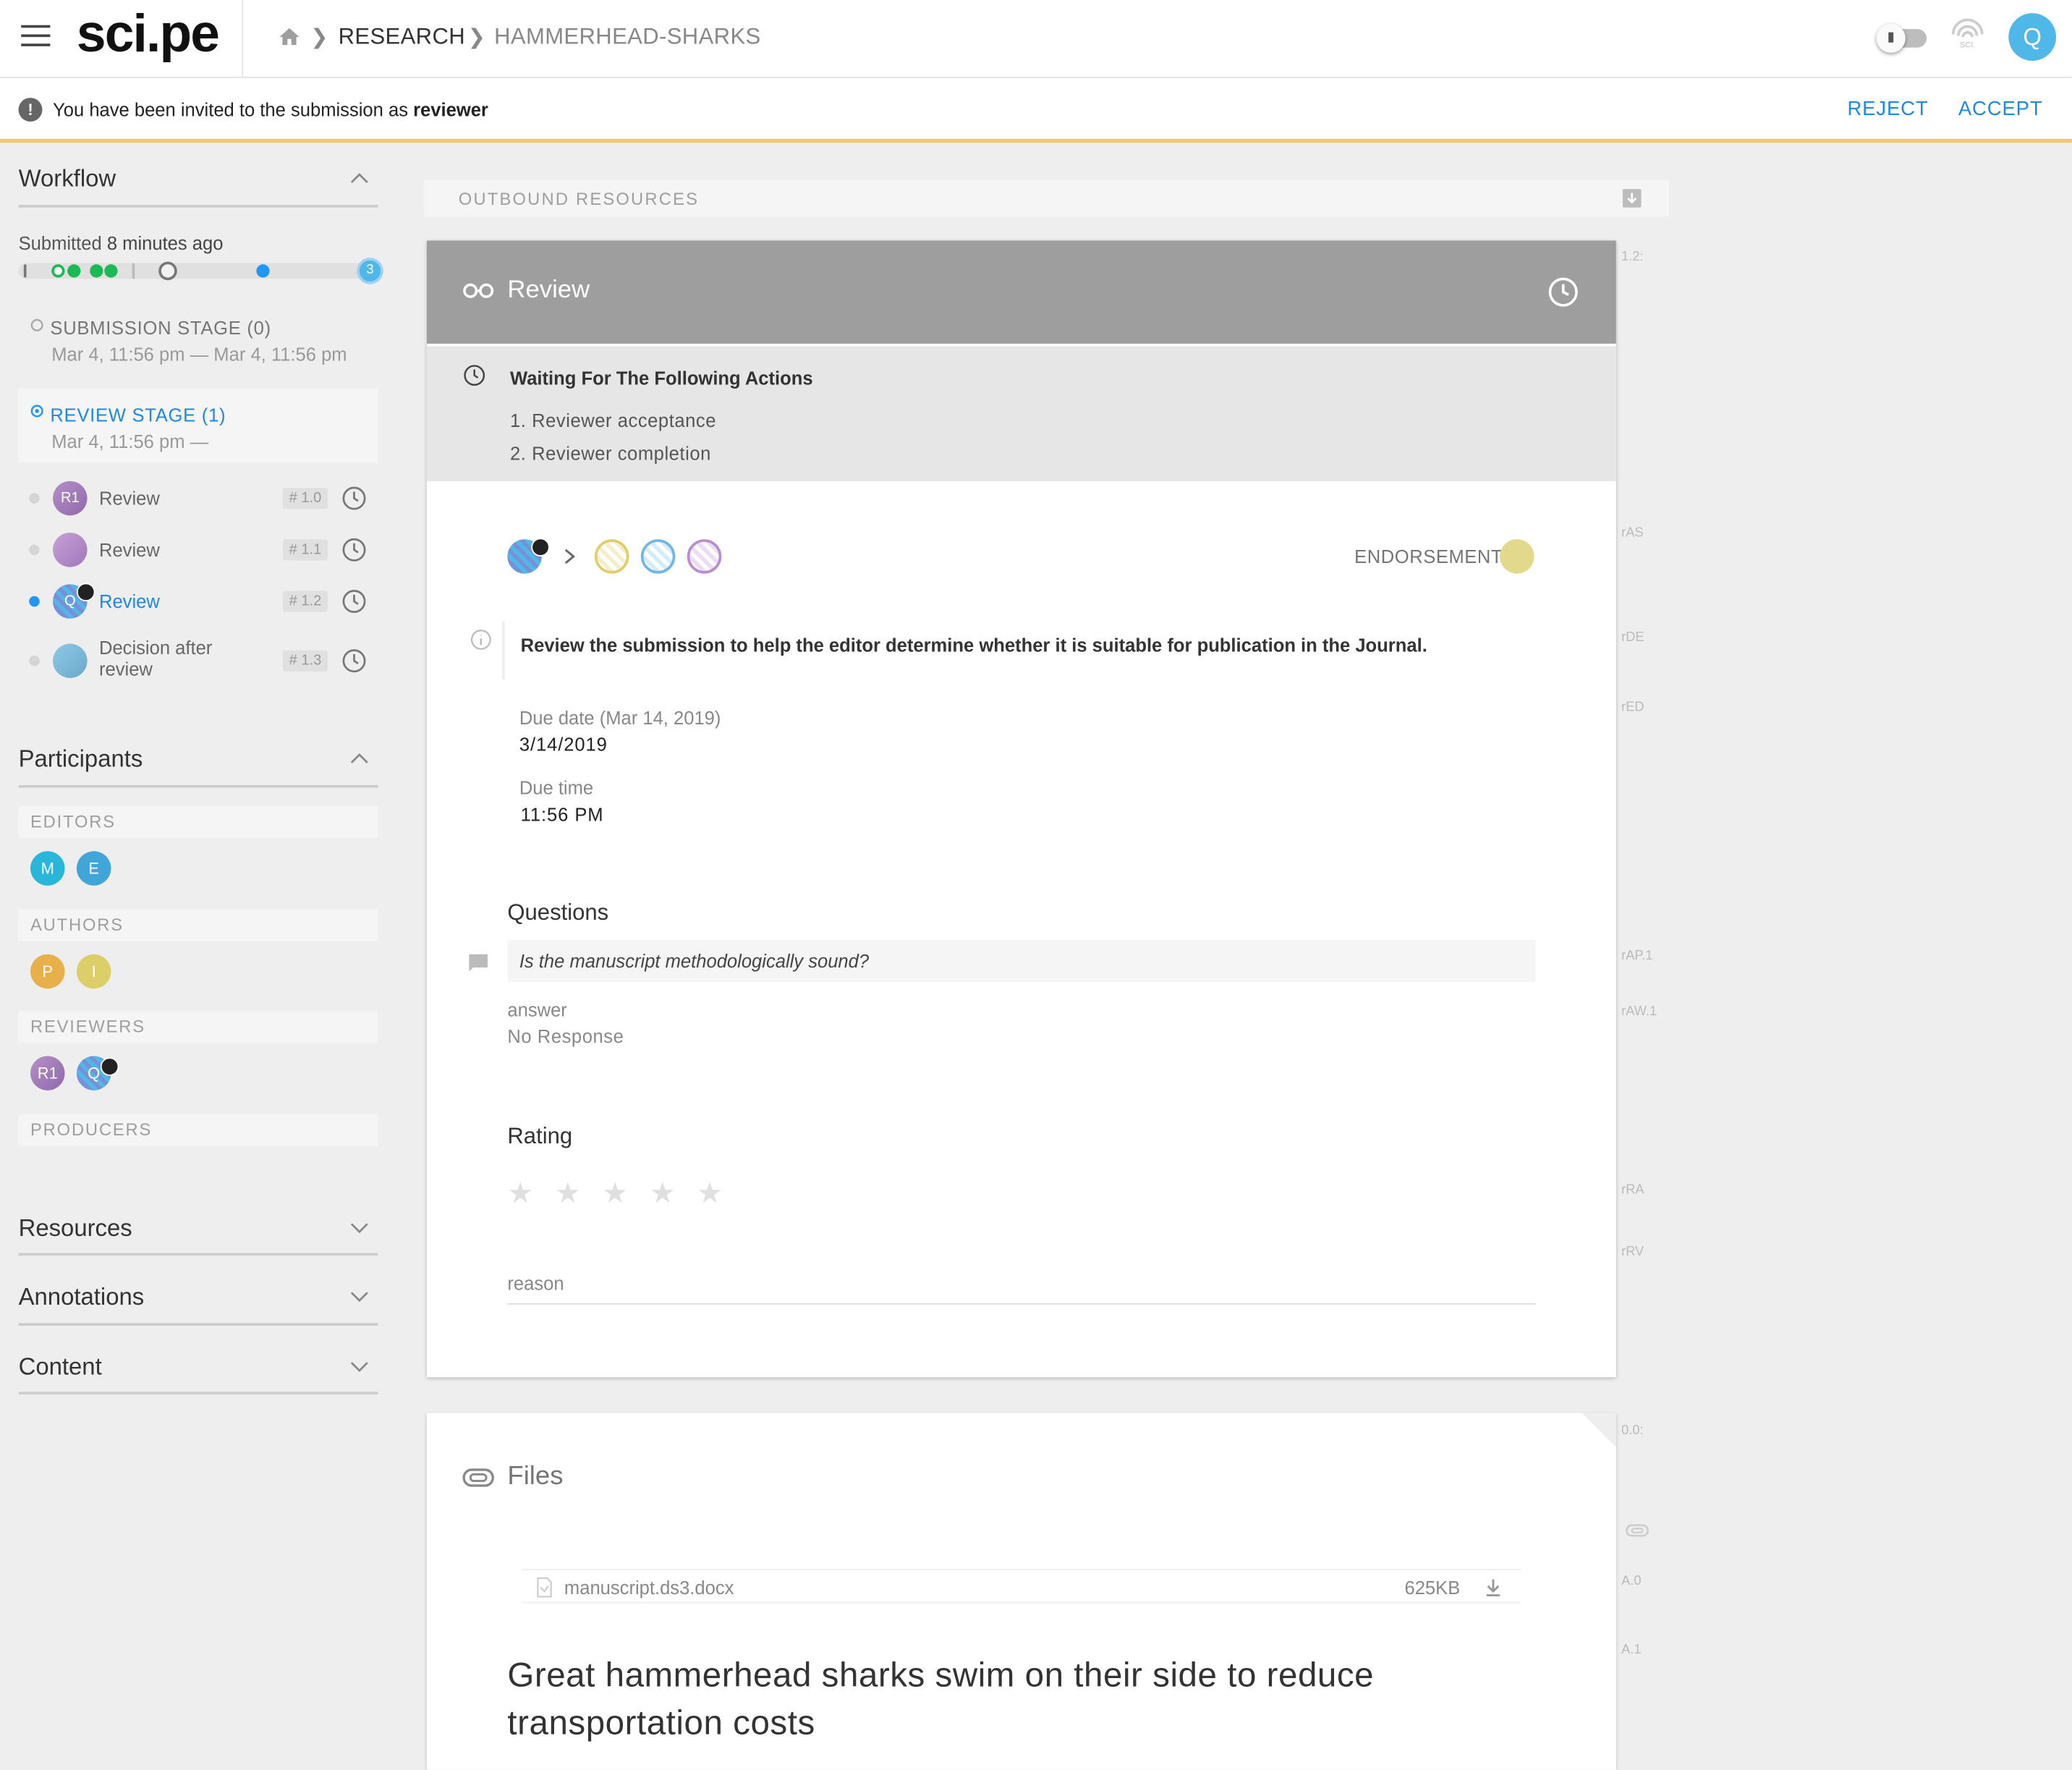 The image size is (2072, 1770). I want to click on document-icon, so click(544, 1587).